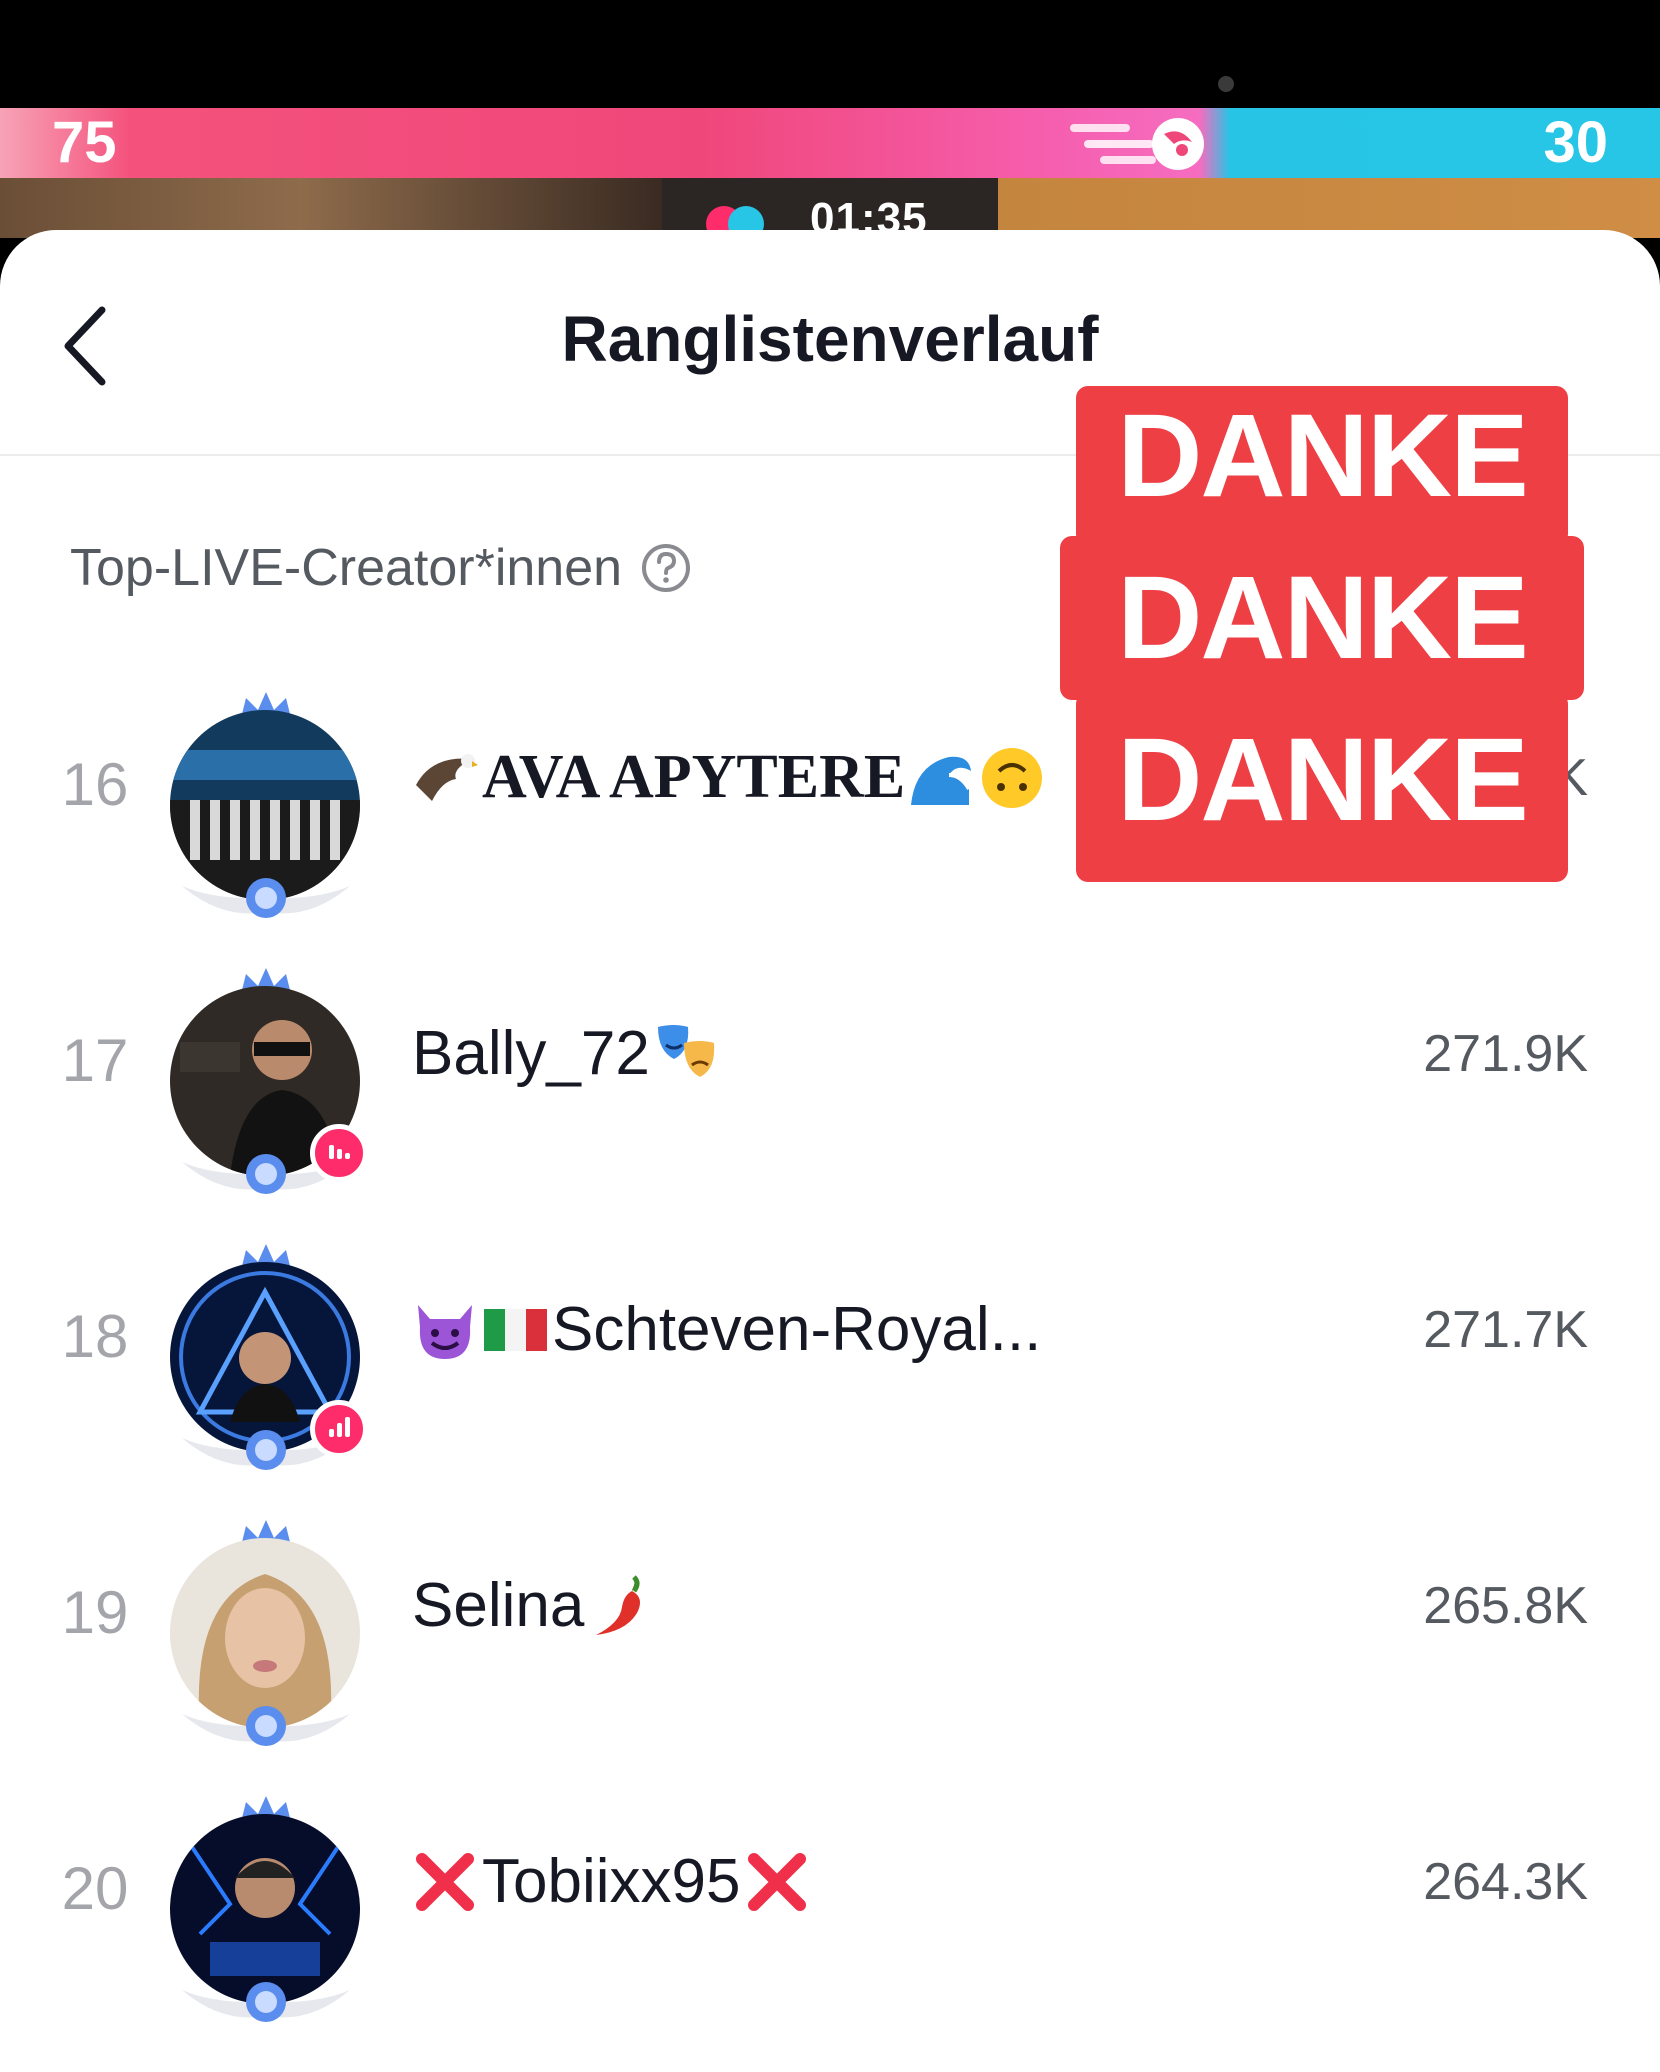  I want to click on username: AVA APYTERE, so click(728, 777).